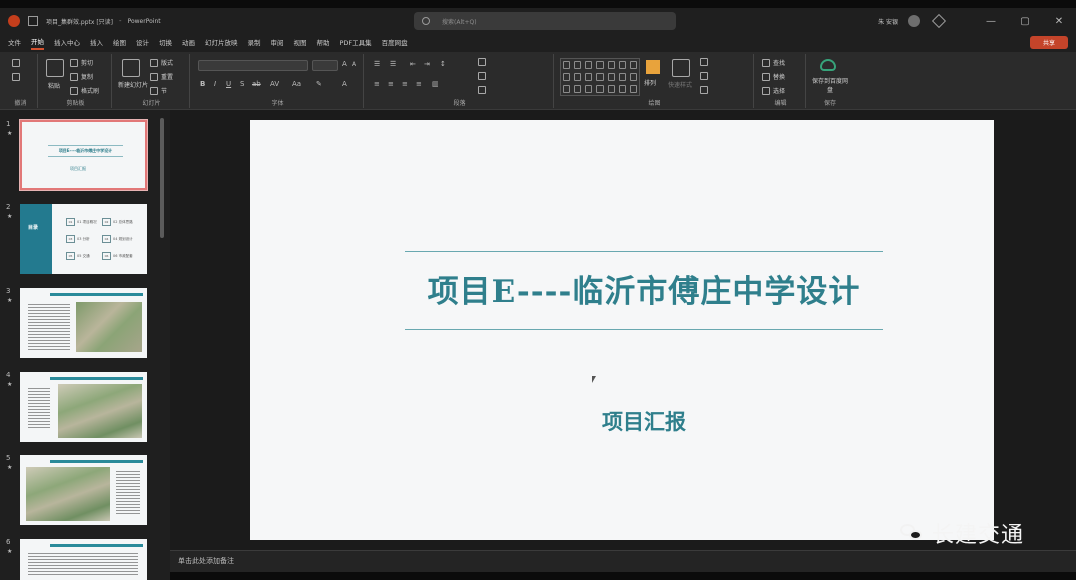  Describe the element at coordinates (888, 21) in the screenshot. I see `user-name: 朱 安银` at that location.